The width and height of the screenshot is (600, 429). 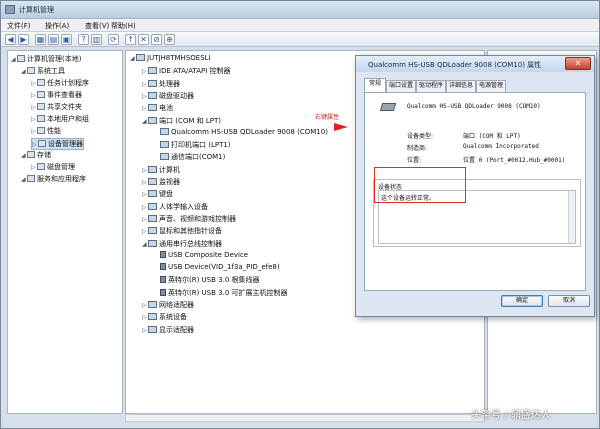 I want to click on device-tree-item: ▷ 处理器, so click(x=161, y=84).